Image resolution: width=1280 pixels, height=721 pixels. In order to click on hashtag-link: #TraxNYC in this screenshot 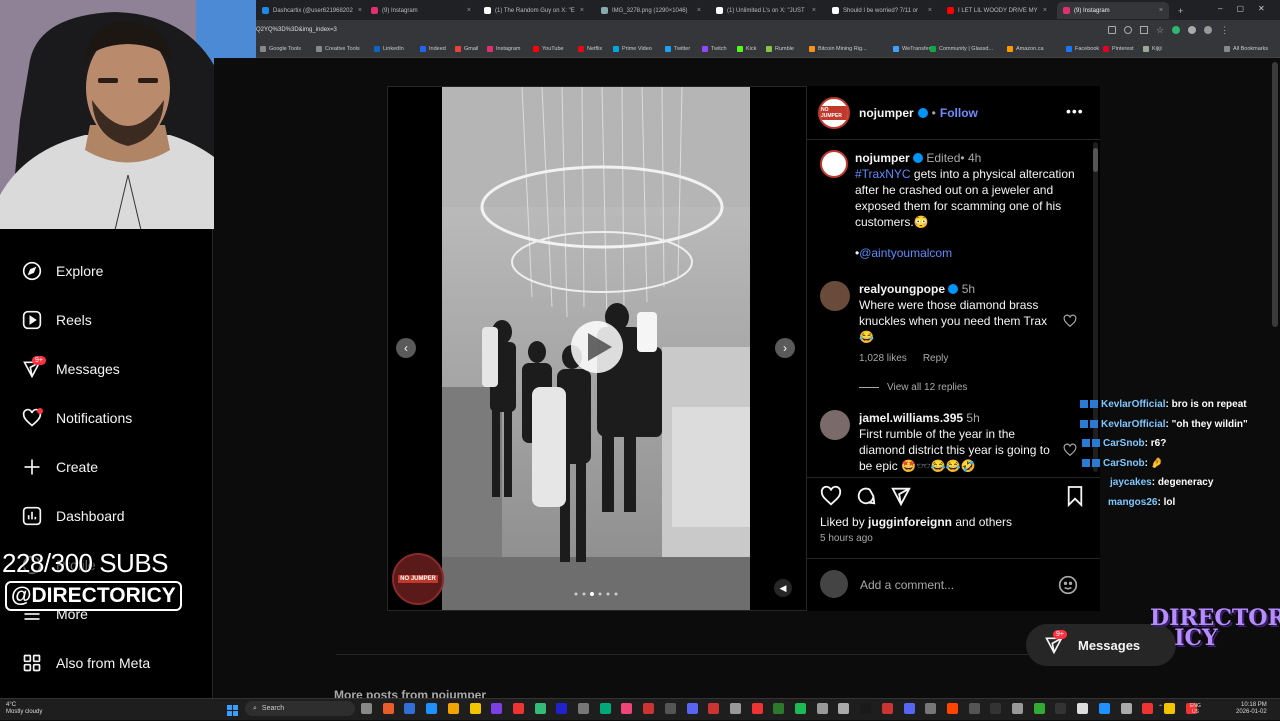, I will do `click(883, 174)`.